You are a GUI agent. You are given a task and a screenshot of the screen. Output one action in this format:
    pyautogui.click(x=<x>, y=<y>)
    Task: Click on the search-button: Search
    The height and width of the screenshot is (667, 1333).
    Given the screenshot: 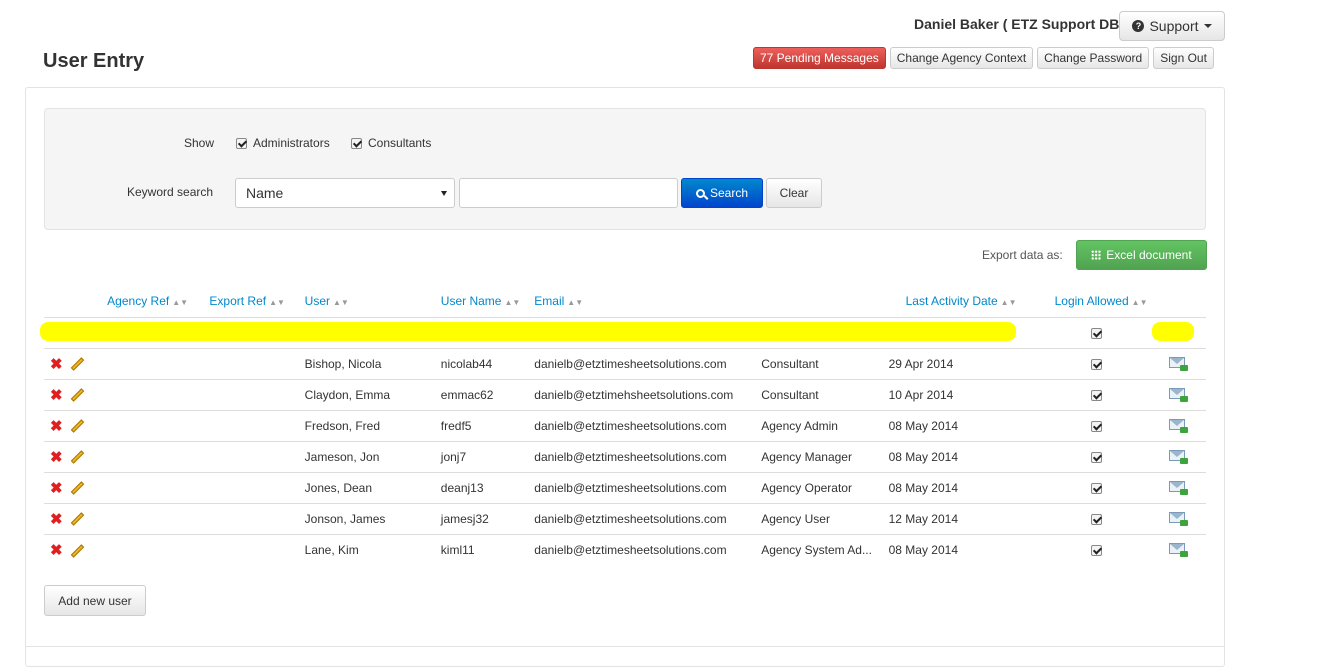 What is the action you would take?
    pyautogui.click(x=722, y=193)
    